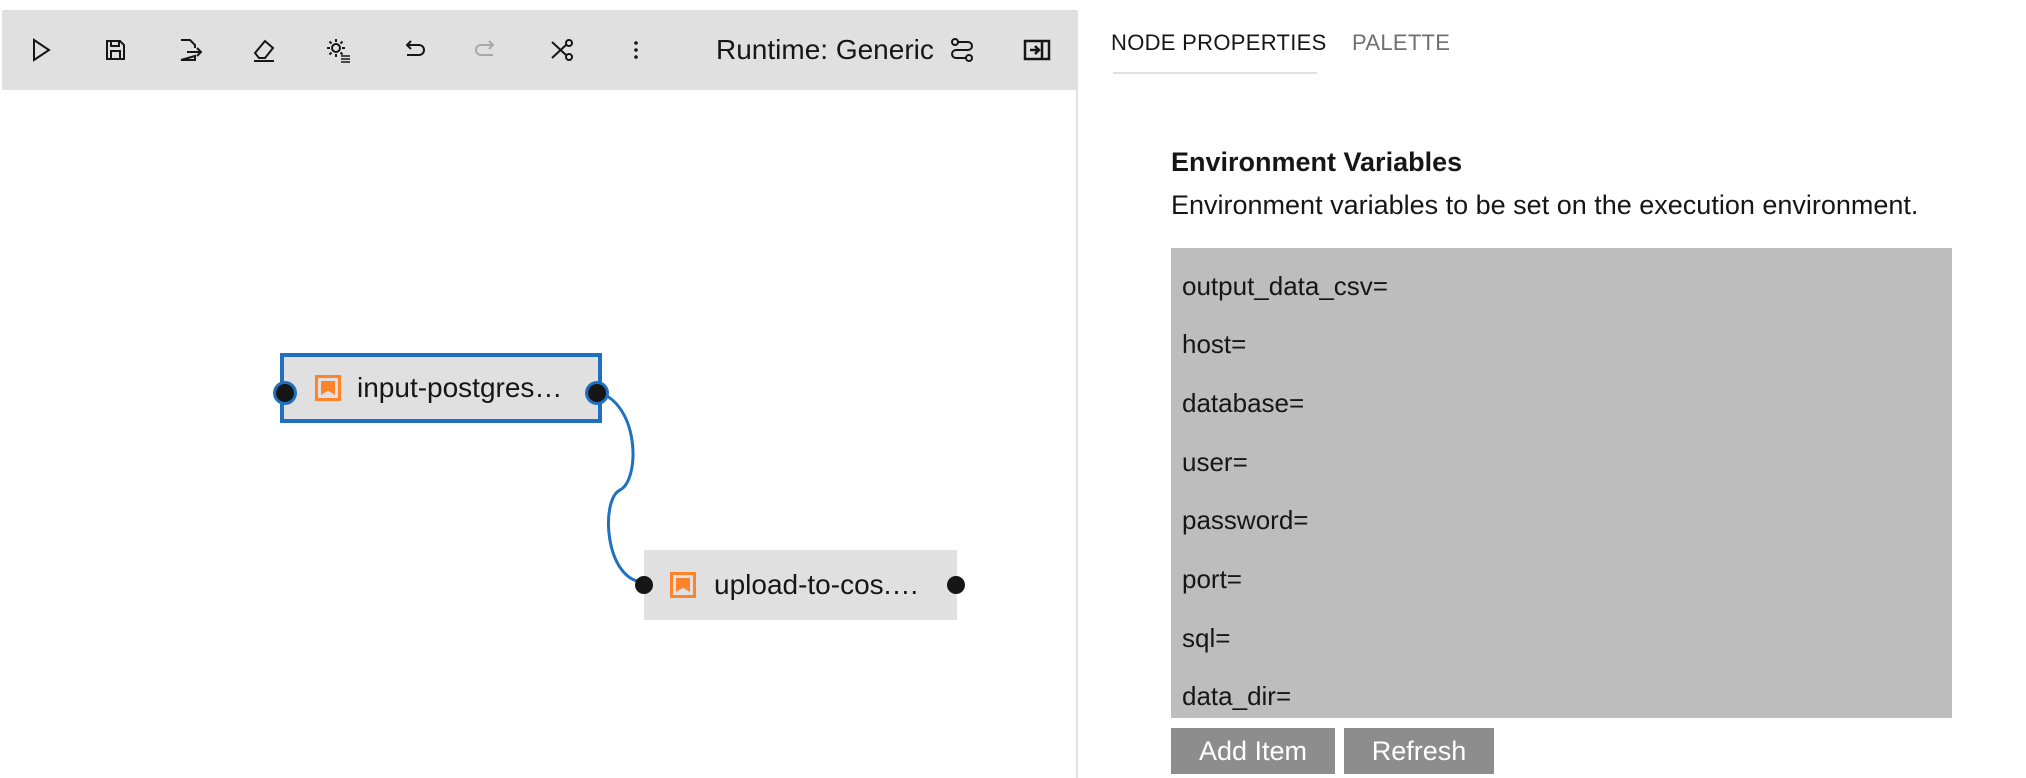 Image resolution: width=2026 pixels, height=778 pixels. What do you see at coordinates (961, 50) in the screenshot?
I see `pipeline-icon` at bounding box center [961, 50].